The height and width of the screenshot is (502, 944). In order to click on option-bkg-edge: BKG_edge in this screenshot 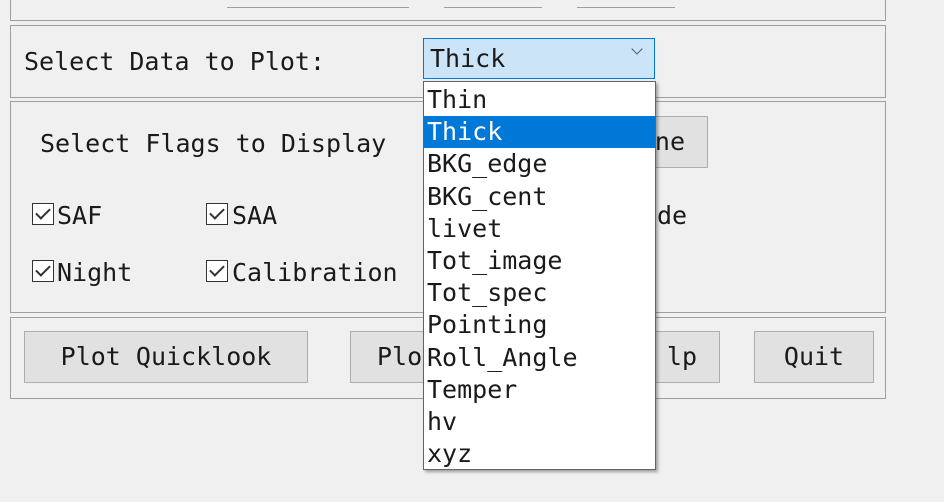, I will do `click(539, 164)`.